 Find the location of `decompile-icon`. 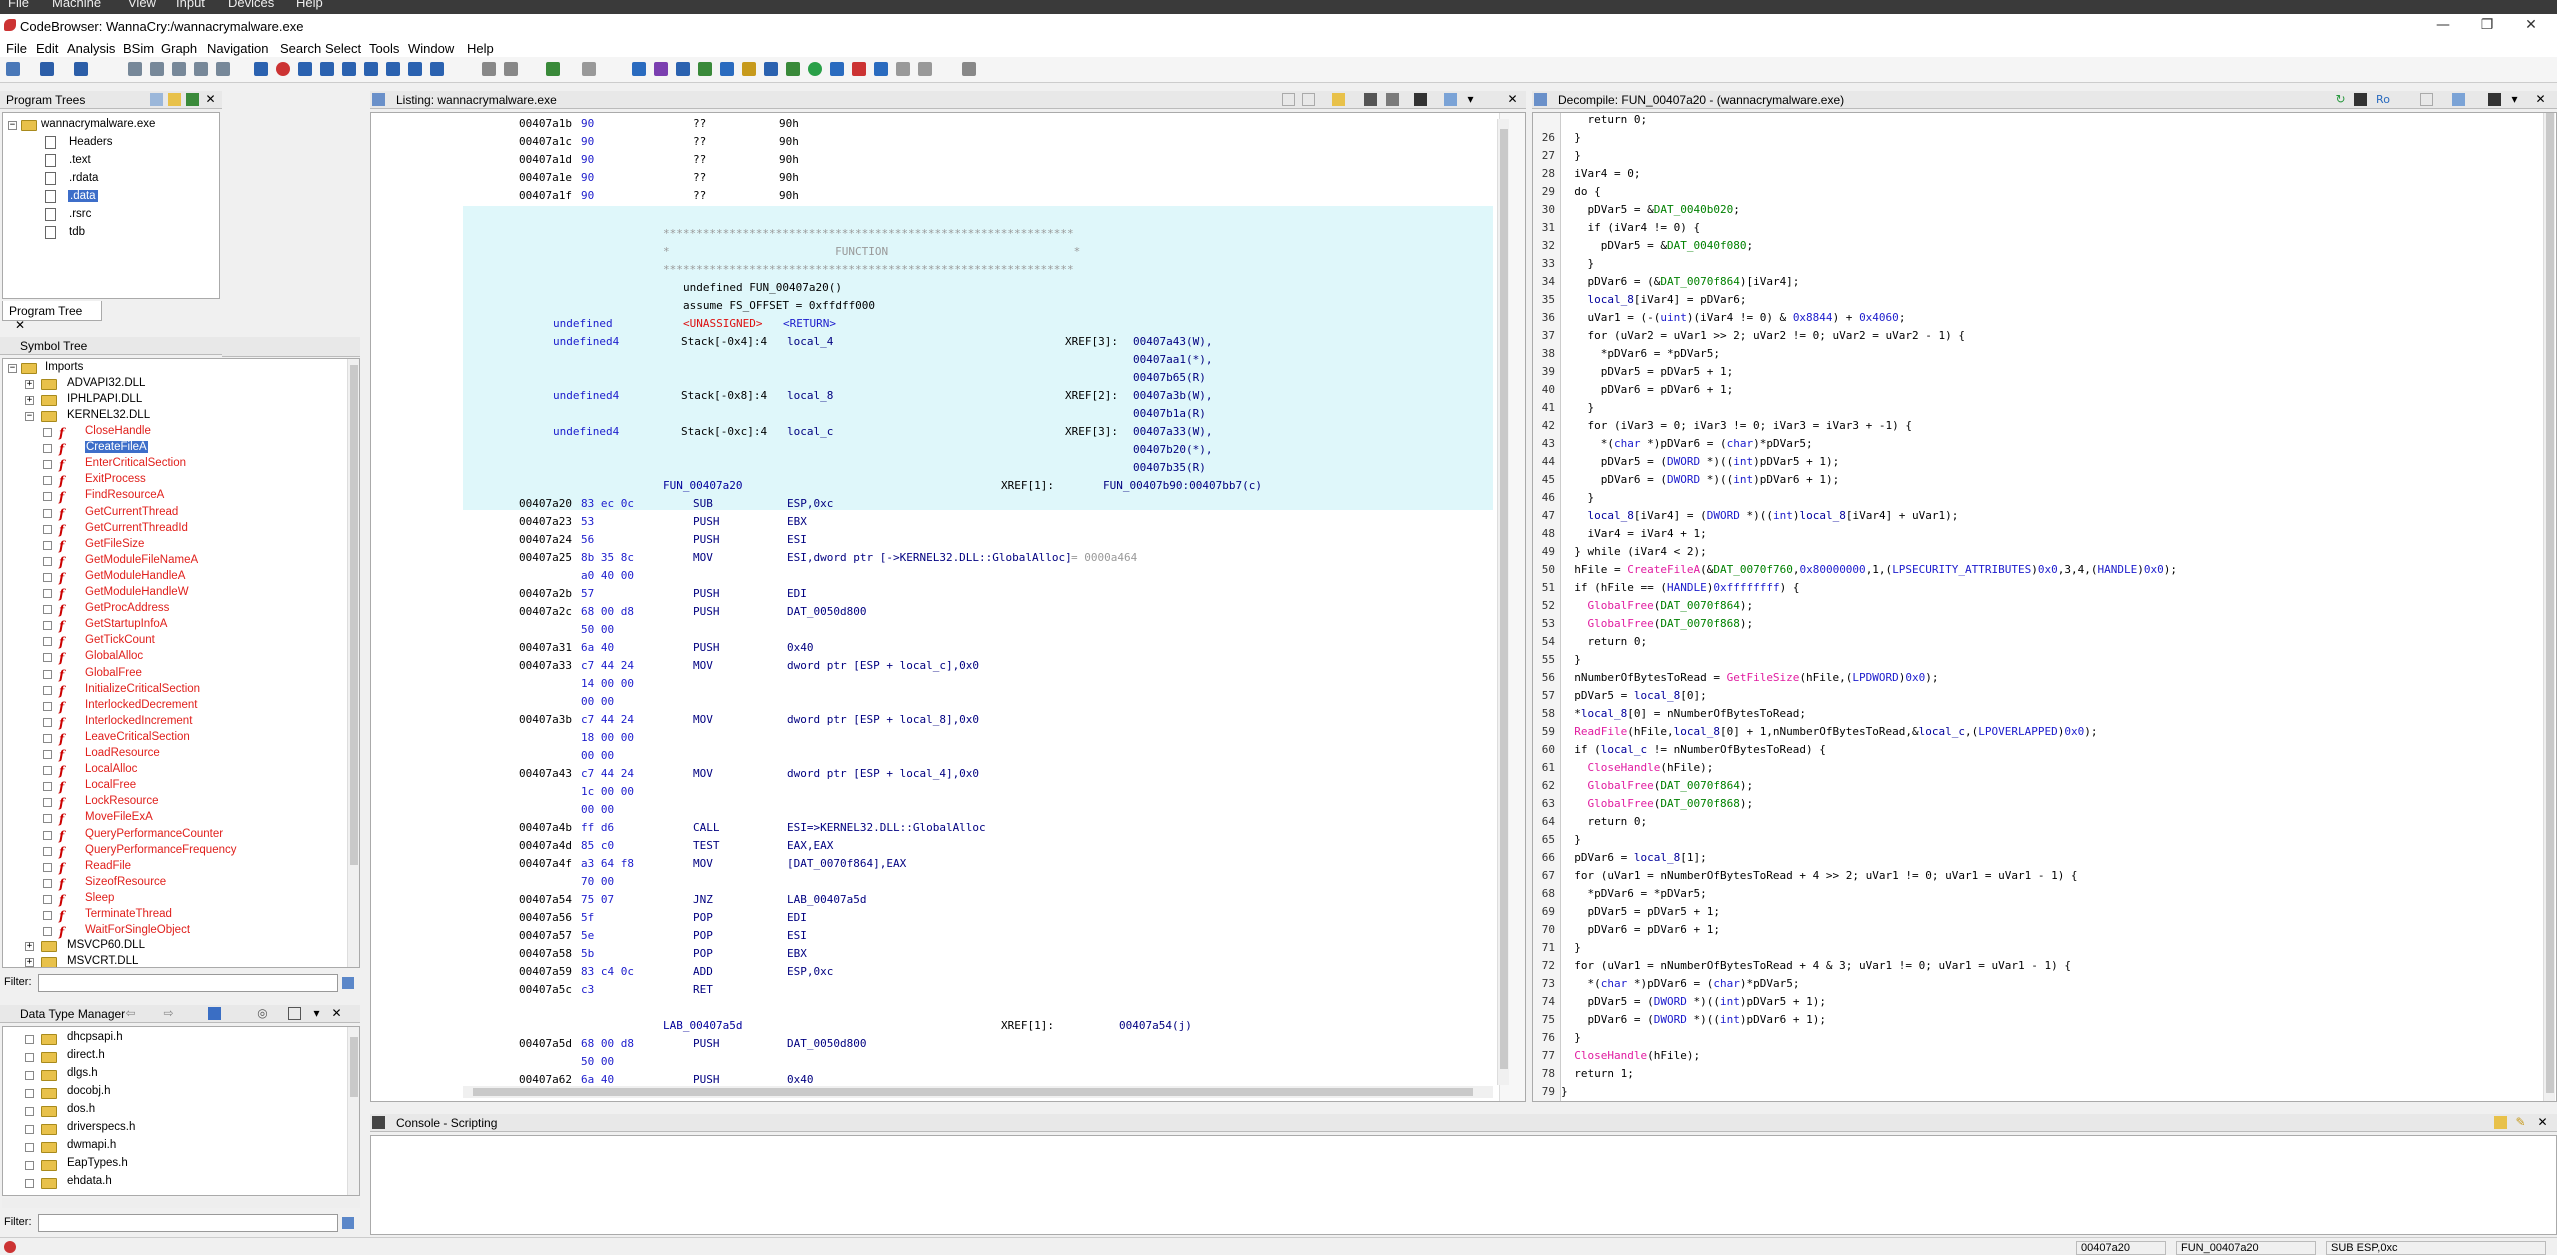

decompile-icon is located at coordinates (837, 69).